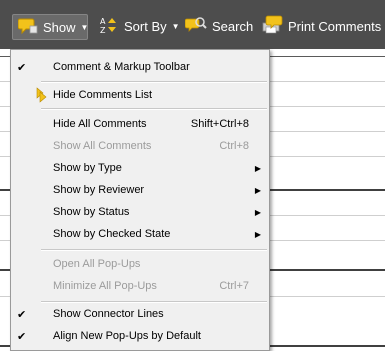 The image size is (385, 351). I want to click on menu-item-show-all-comments: Show All Comments Ctrl+8, so click(140, 146).